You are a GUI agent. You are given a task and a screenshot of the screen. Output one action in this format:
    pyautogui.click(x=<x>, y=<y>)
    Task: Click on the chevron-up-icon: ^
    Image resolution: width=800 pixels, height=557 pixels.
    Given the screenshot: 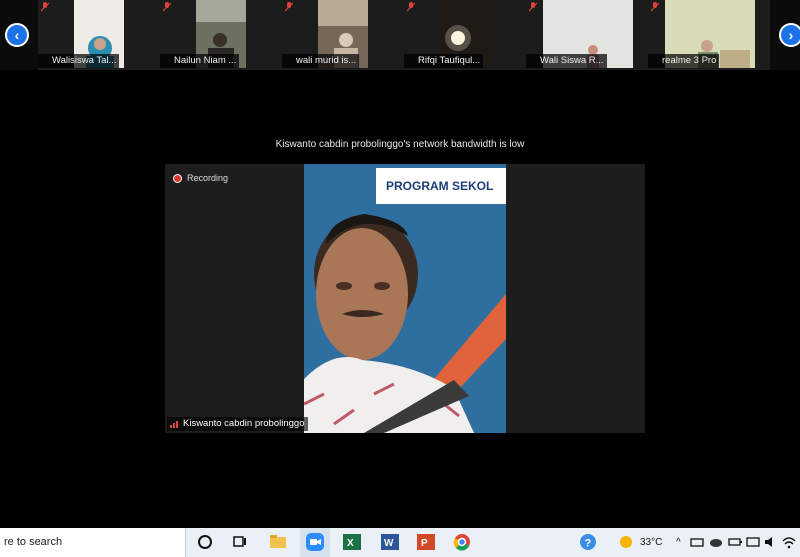 What is the action you would take?
    pyautogui.click(x=678, y=542)
    